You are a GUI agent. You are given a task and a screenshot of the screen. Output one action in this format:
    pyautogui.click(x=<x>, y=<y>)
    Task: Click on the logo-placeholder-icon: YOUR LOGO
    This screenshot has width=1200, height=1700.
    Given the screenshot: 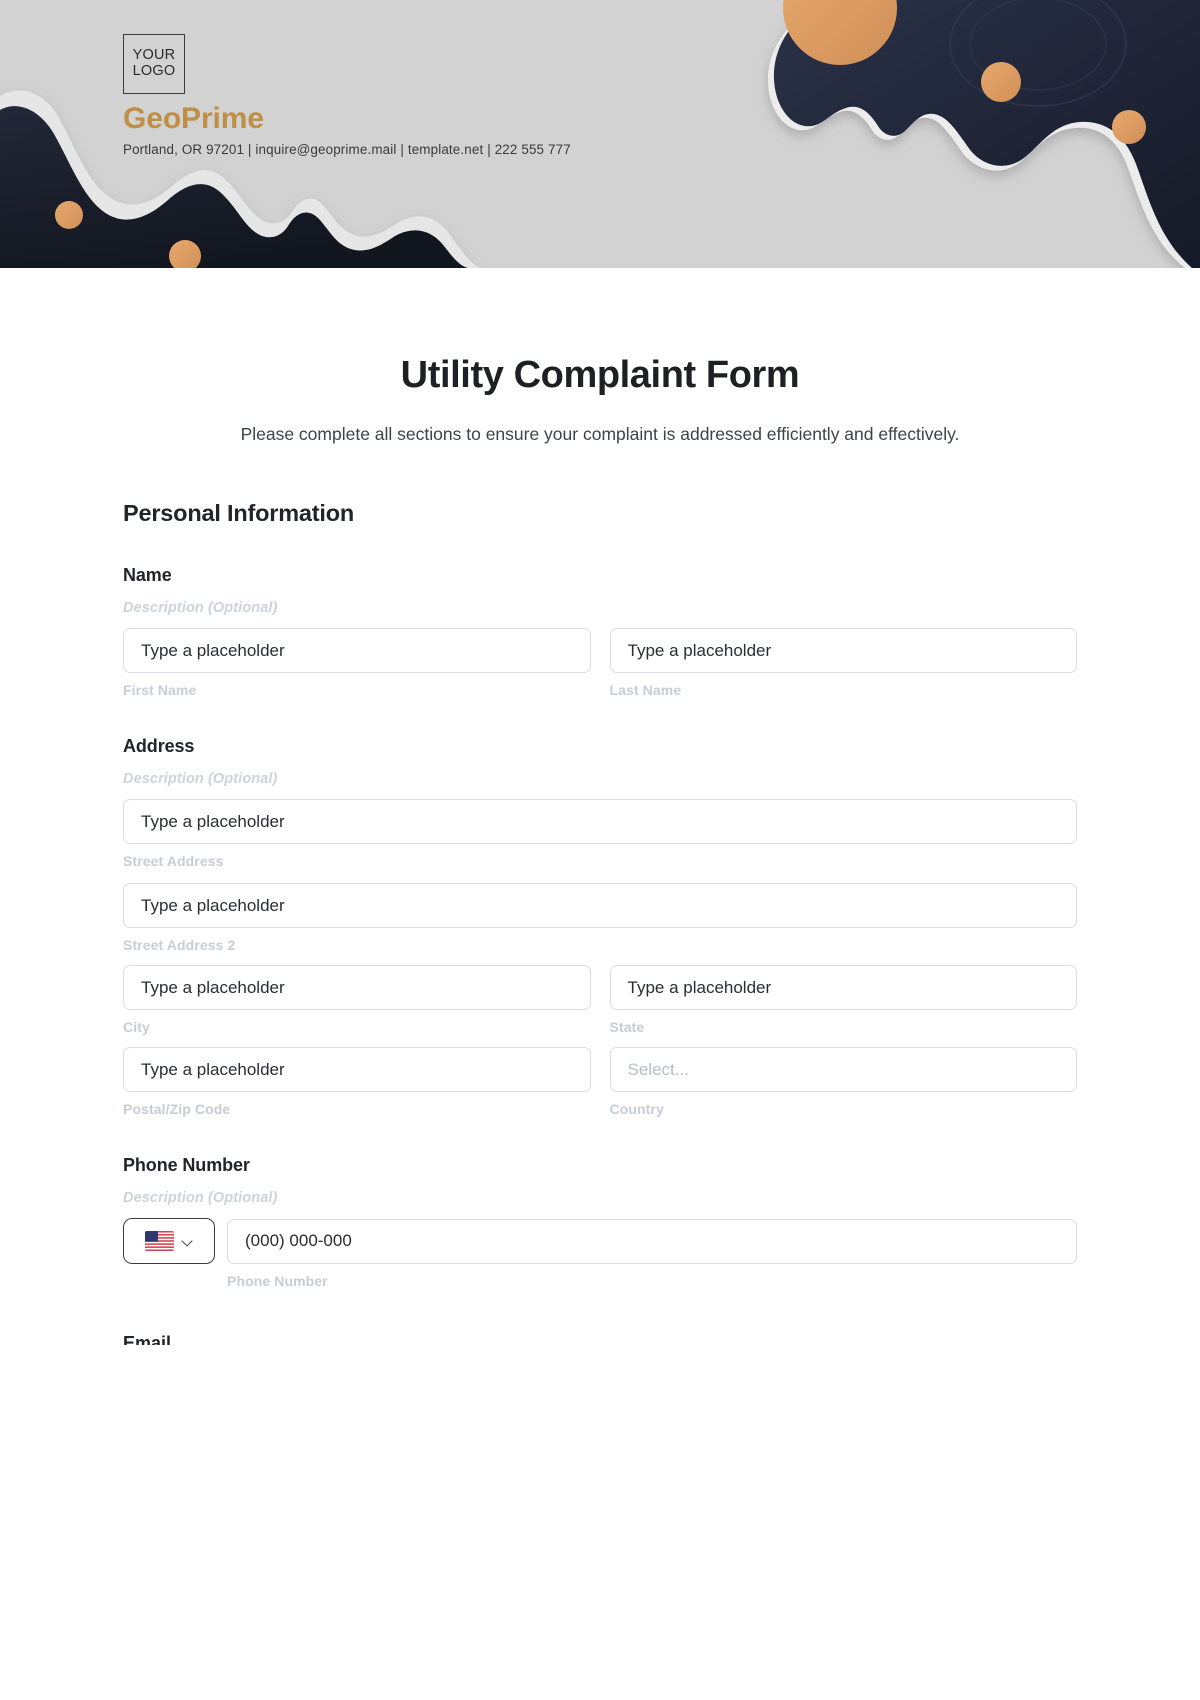 What is the action you would take?
    pyautogui.click(x=154, y=64)
    